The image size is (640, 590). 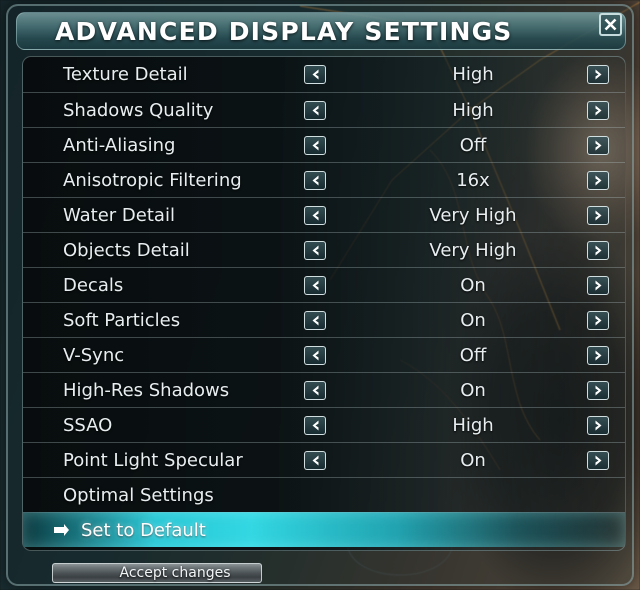 I want to click on setting-row: Water Detail Very High, so click(x=324, y=214).